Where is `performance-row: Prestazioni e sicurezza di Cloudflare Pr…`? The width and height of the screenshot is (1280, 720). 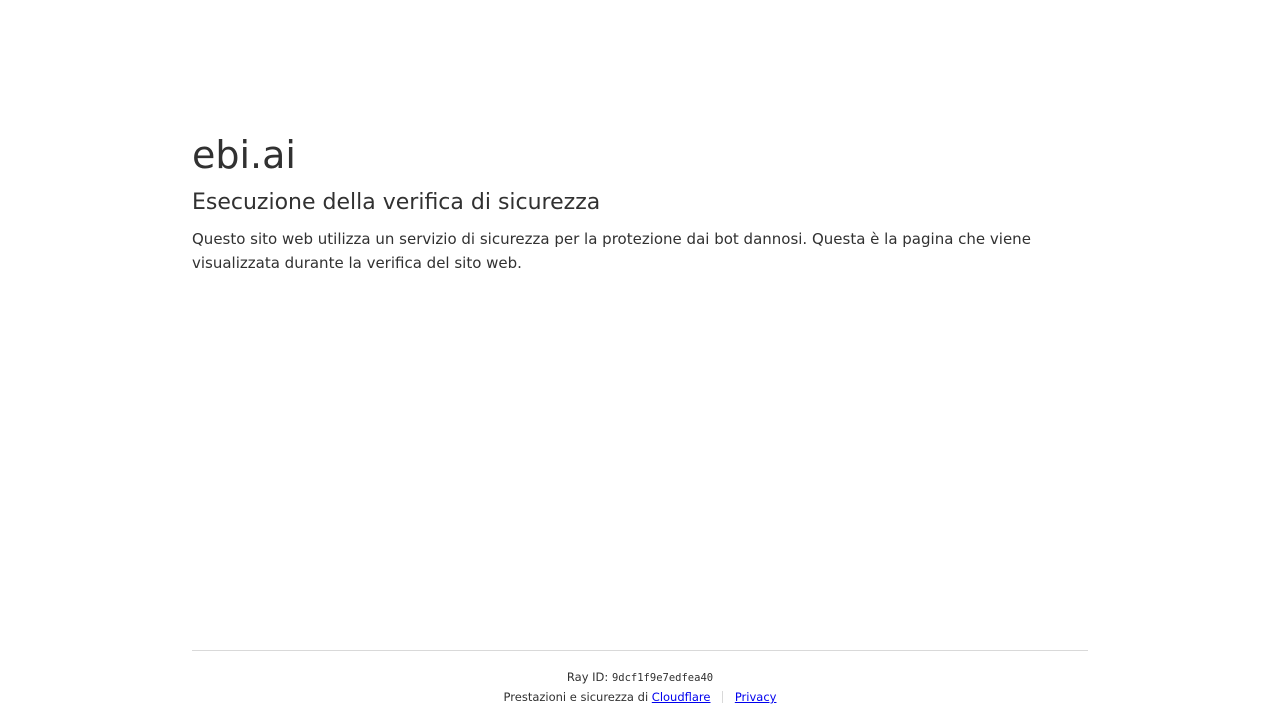
performance-row: Prestazioni e sicurezza di Cloudflare Pr… is located at coordinates (640, 697).